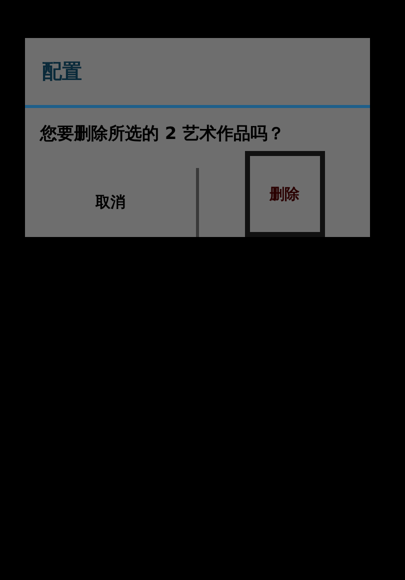  I want to click on delete-button: 删除, so click(284, 194).